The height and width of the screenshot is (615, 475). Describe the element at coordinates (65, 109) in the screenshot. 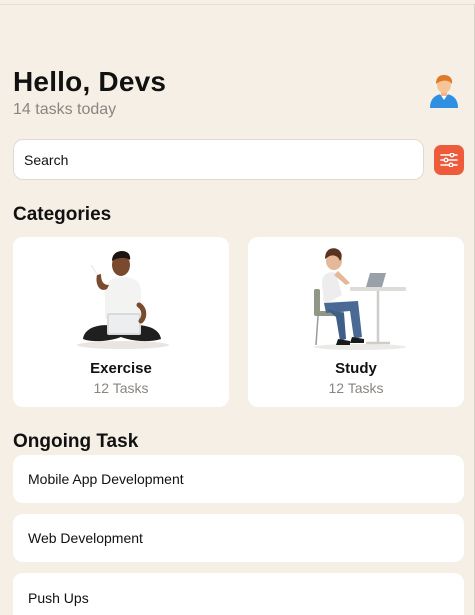

I see `task-count-subtitle: 14 tasks today` at that location.